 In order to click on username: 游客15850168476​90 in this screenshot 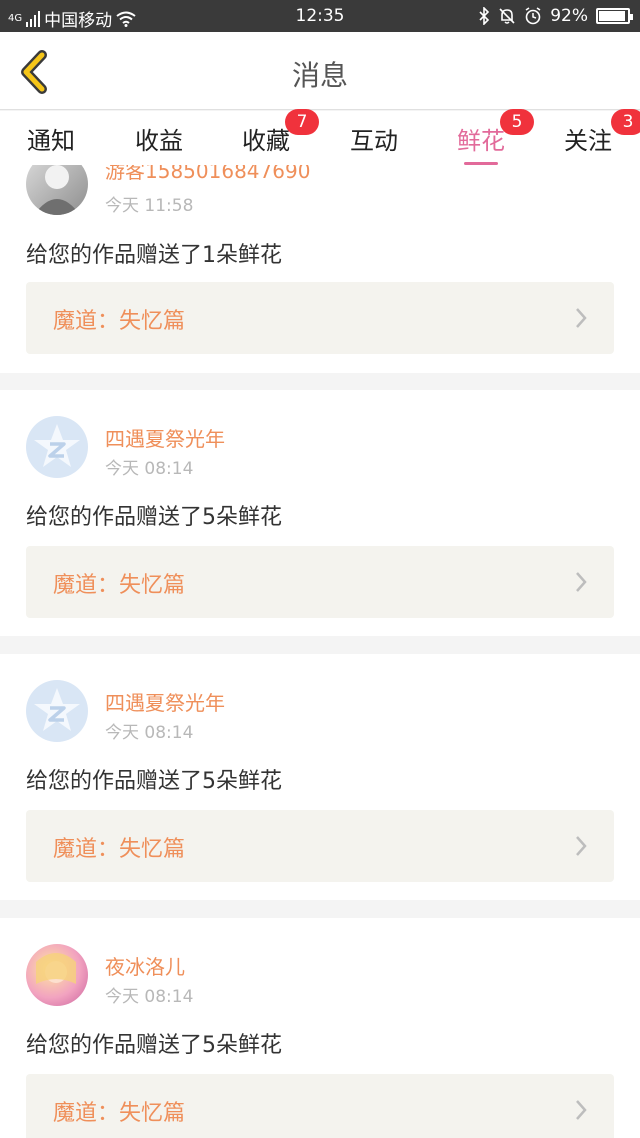, I will do `click(207, 174)`.